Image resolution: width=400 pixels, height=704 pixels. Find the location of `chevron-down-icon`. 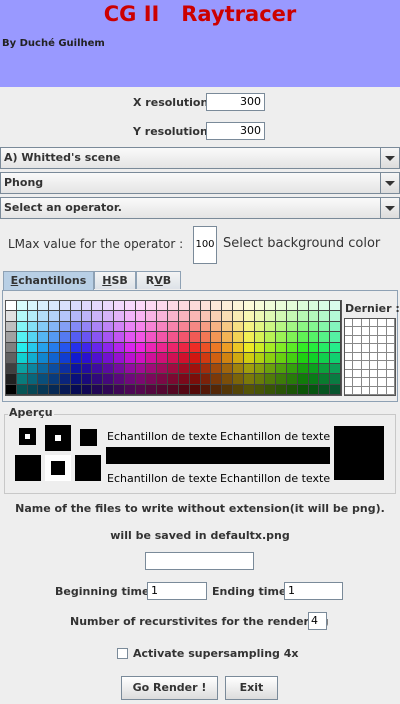

chevron-down-icon is located at coordinates (389, 183).